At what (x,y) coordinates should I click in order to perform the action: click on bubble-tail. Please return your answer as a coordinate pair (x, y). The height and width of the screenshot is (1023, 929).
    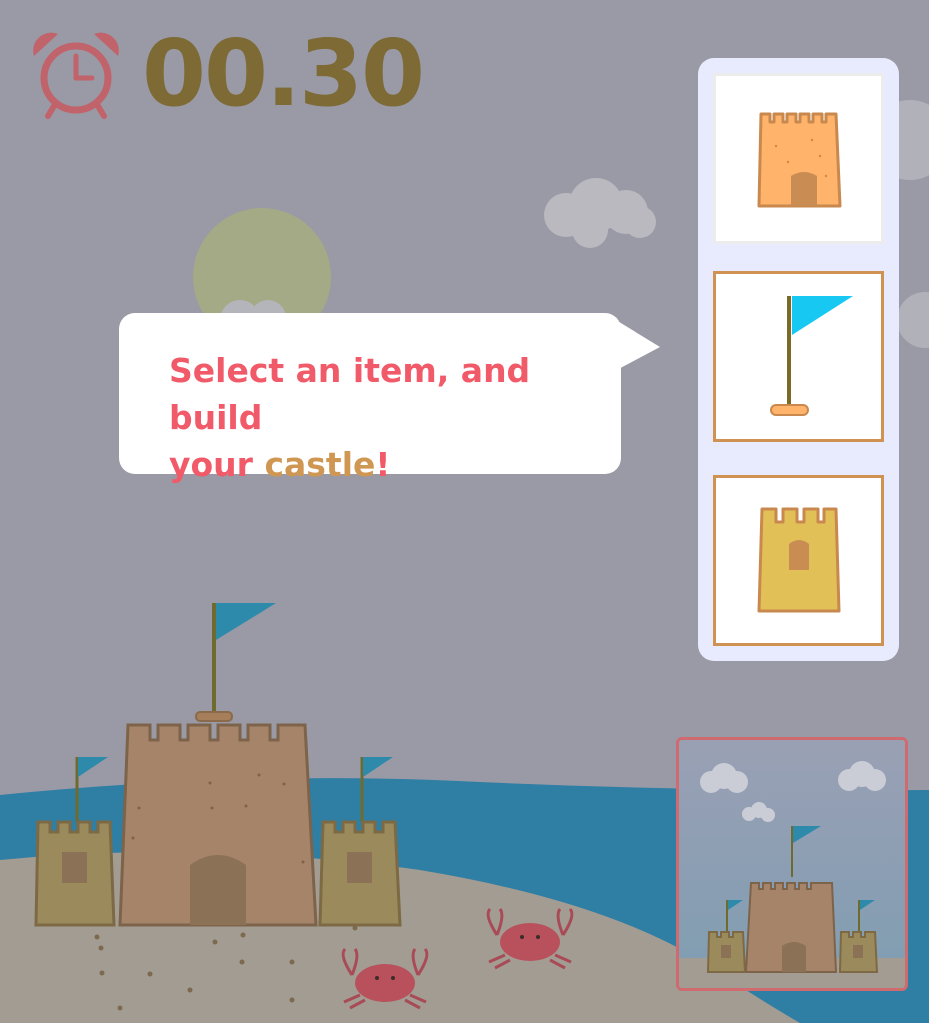
    Looking at the image, I should click on (635, 345).